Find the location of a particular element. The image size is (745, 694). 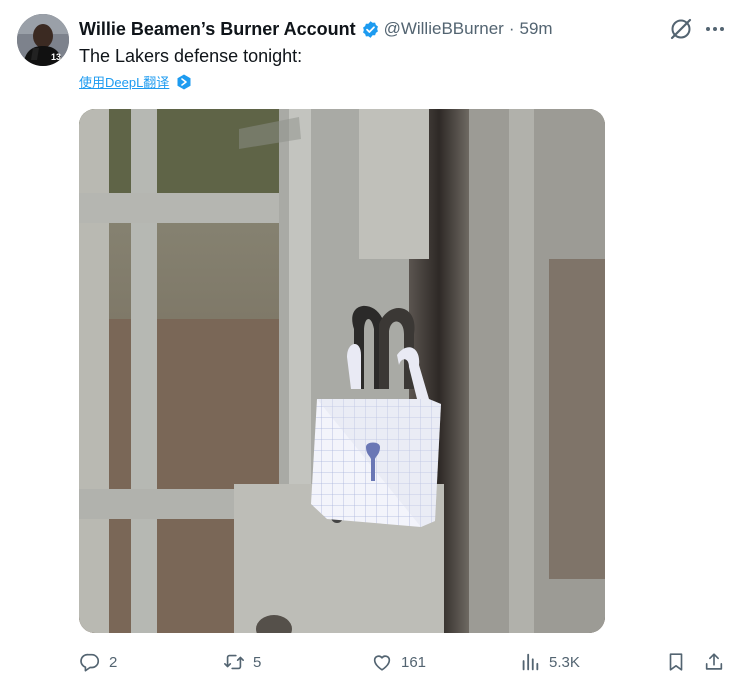

deepl-icon is located at coordinates (184, 82).